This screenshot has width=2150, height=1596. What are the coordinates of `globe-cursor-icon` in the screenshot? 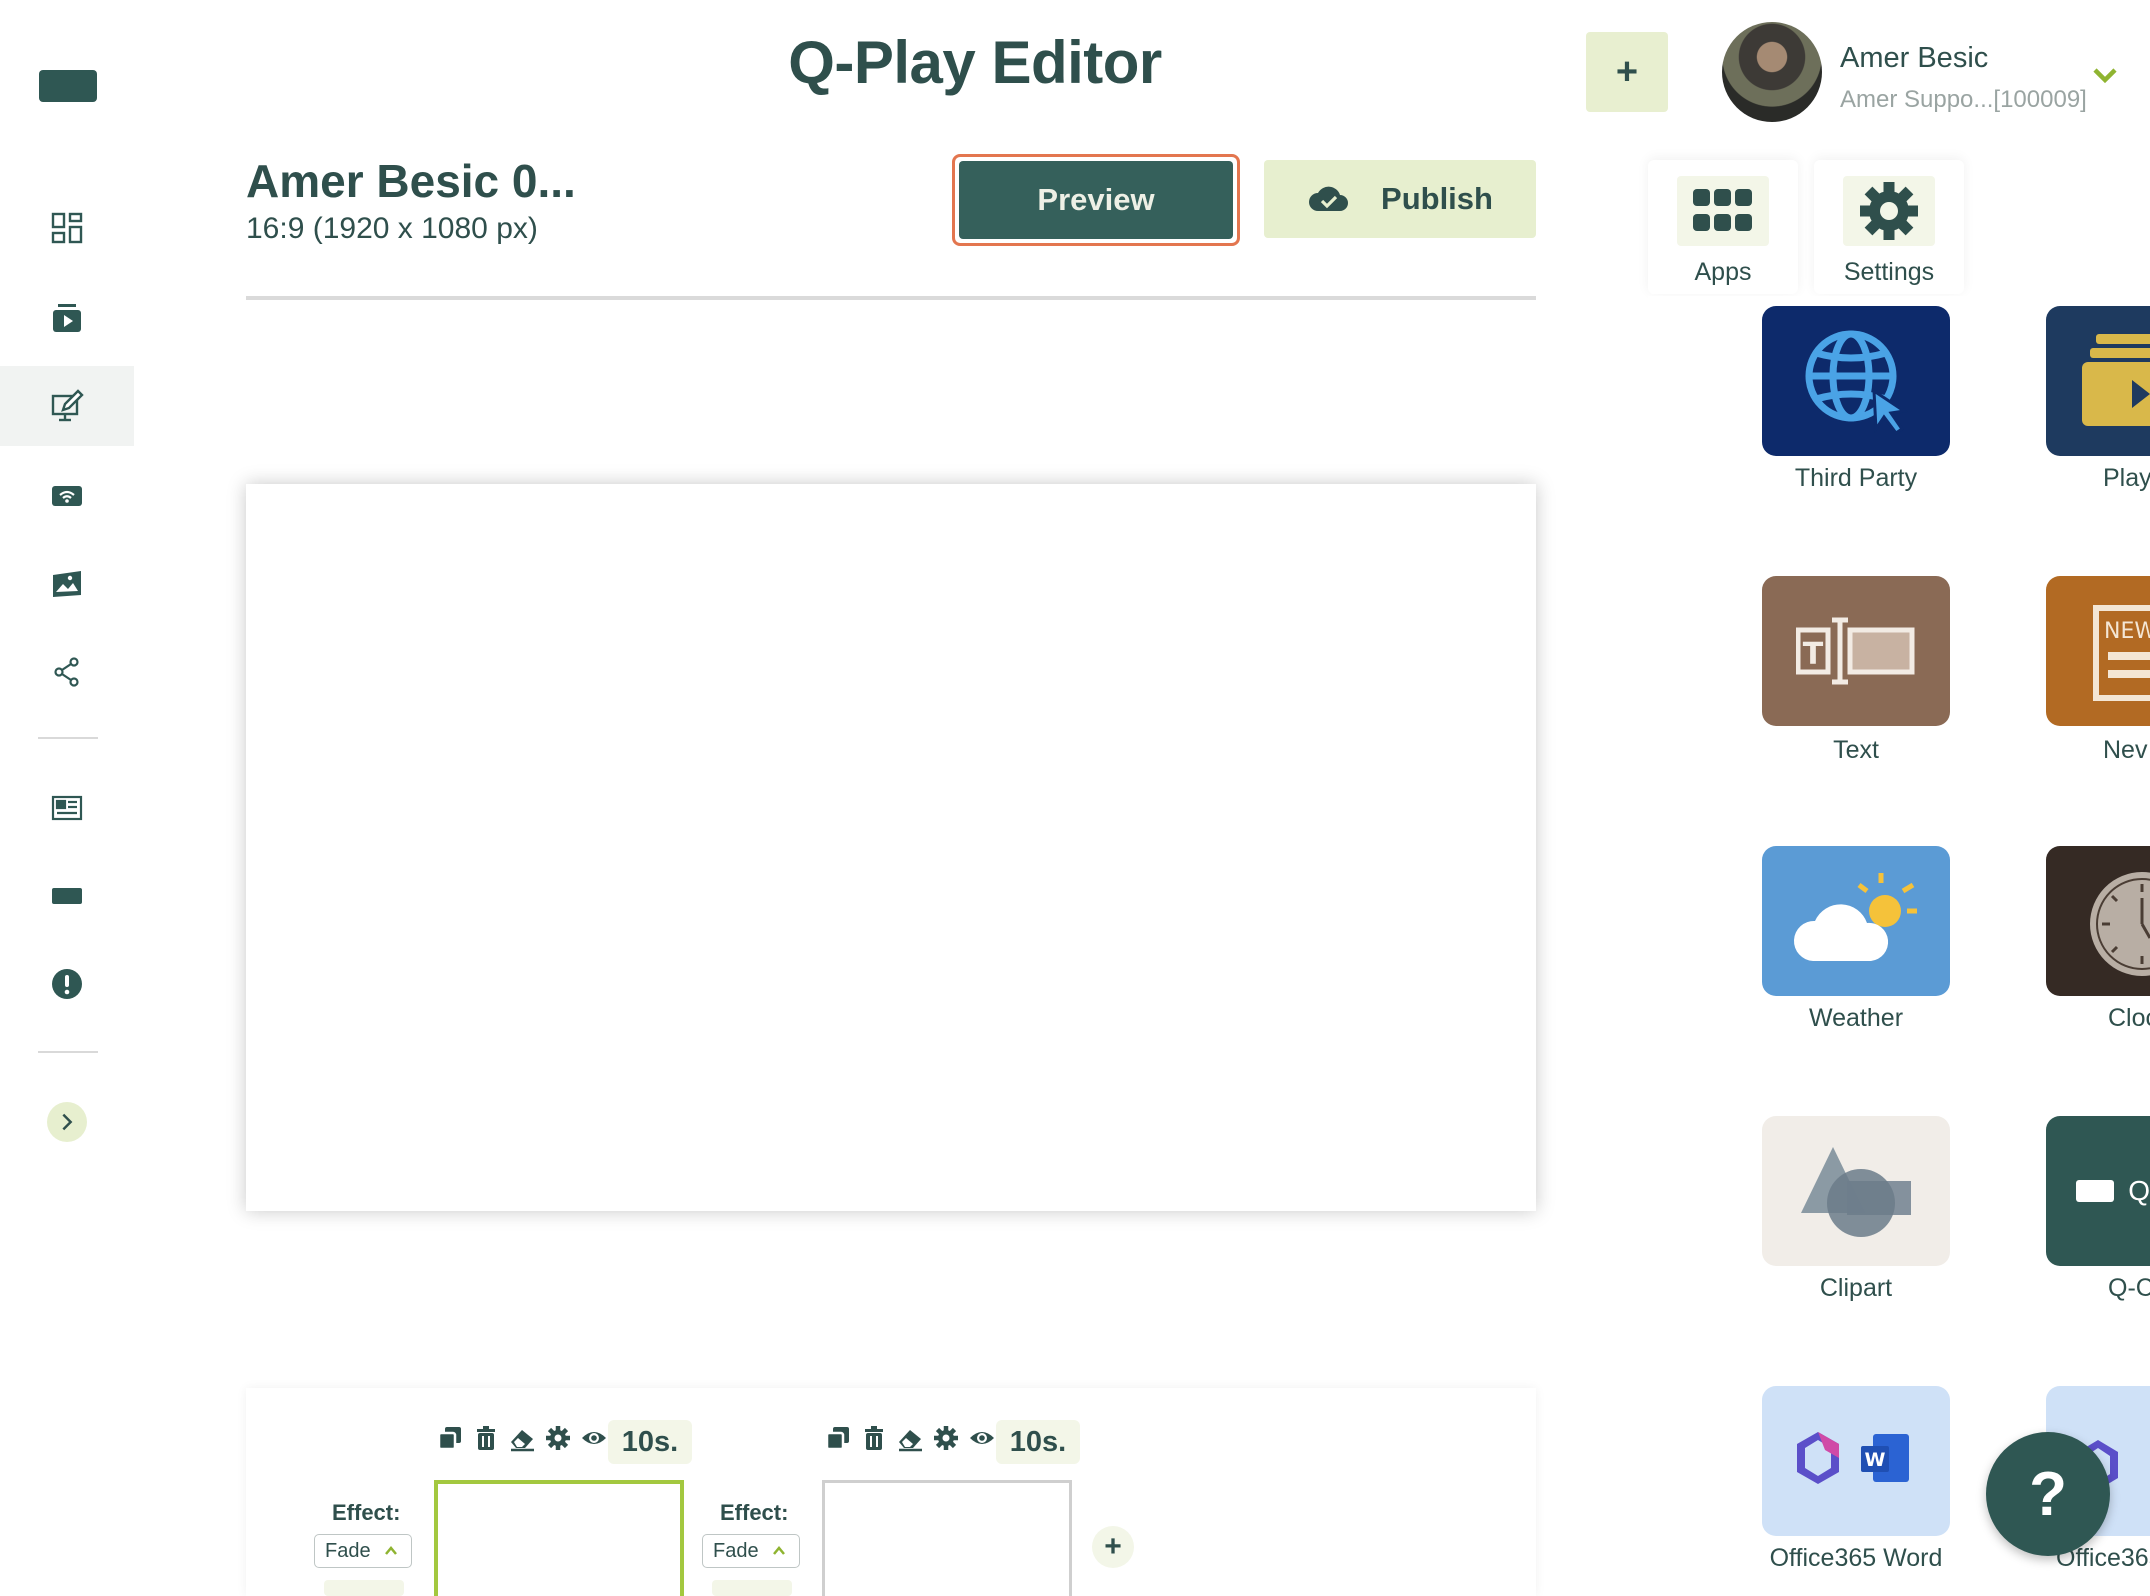 It's located at (1857, 383).